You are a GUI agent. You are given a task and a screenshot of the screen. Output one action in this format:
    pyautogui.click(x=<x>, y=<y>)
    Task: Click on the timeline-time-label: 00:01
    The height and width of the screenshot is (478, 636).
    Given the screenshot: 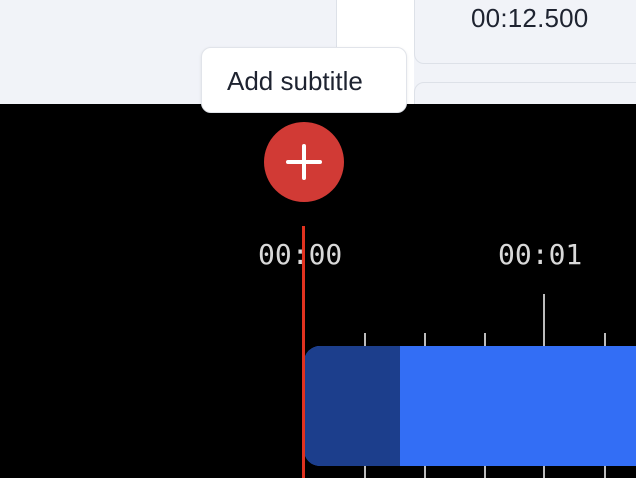 What is the action you would take?
    pyautogui.click(x=540, y=254)
    